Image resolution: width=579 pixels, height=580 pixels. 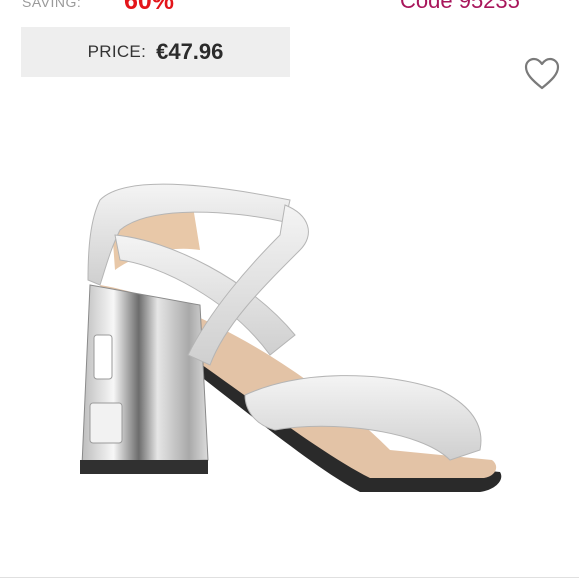 I want to click on price-box: PRICE: €47.96, so click(x=155, y=52).